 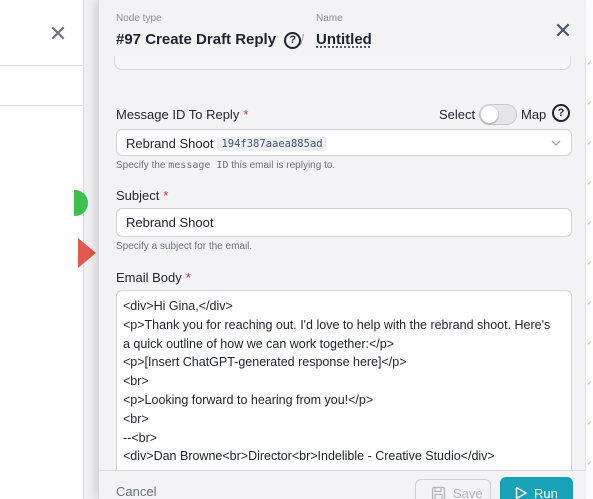 I want to click on save-button: Save, so click(x=453, y=489).